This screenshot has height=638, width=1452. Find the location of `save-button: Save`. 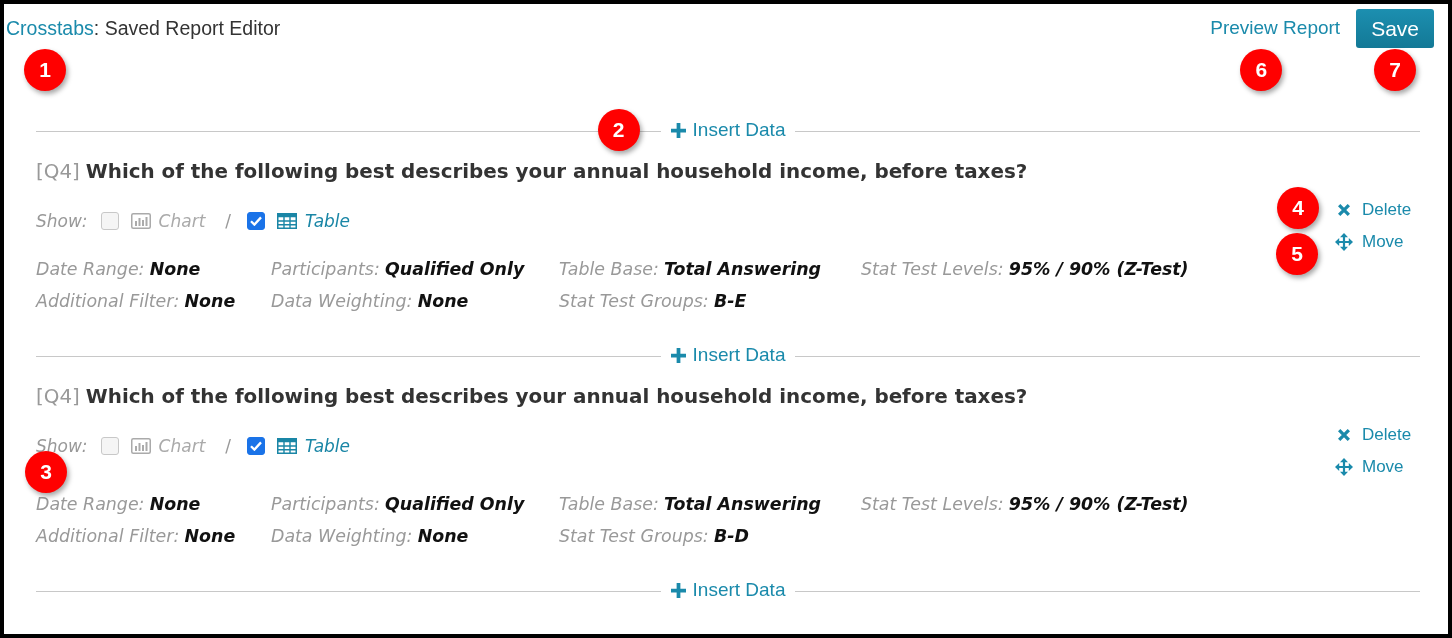

save-button: Save is located at coordinates (1395, 28).